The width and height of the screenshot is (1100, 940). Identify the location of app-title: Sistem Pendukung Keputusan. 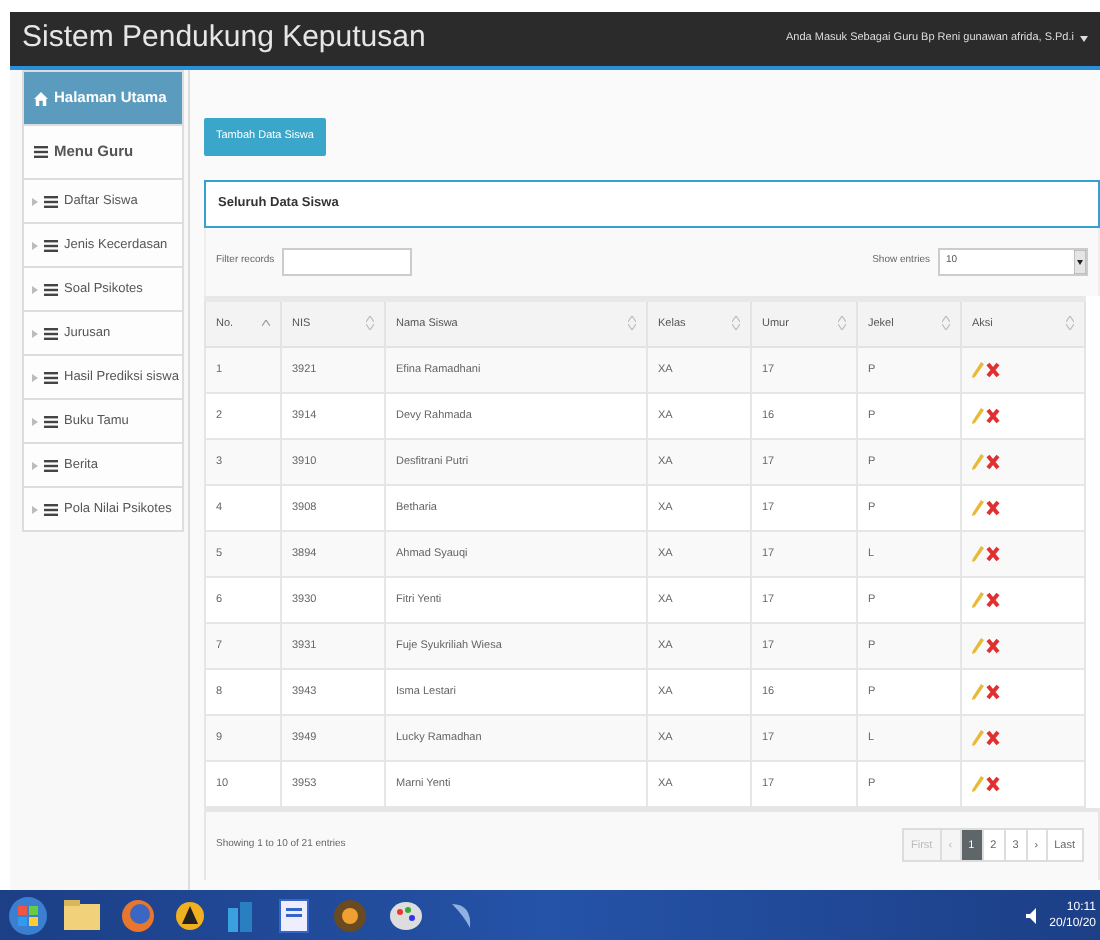
(224, 38).